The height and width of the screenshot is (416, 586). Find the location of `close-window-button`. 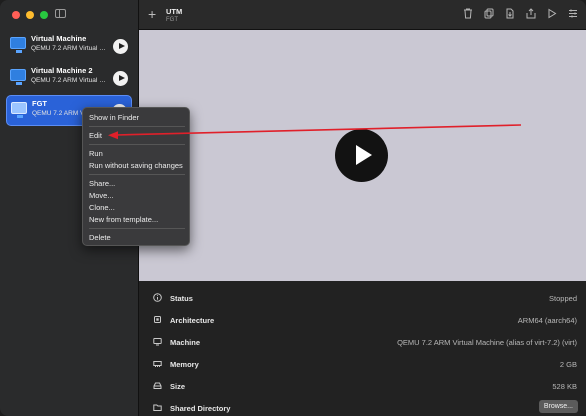

close-window-button is located at coordinates (16, 15).